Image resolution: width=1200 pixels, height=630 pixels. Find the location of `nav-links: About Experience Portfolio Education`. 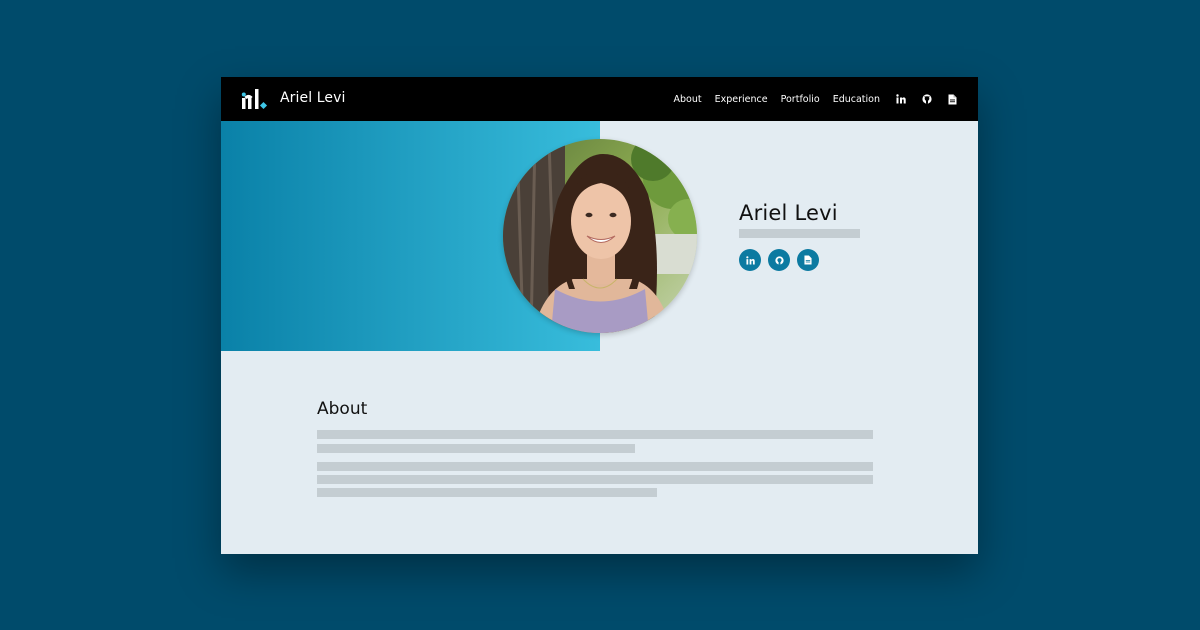

nav-links: About Experience Portfolio Education is located at coordinates (809, 99).